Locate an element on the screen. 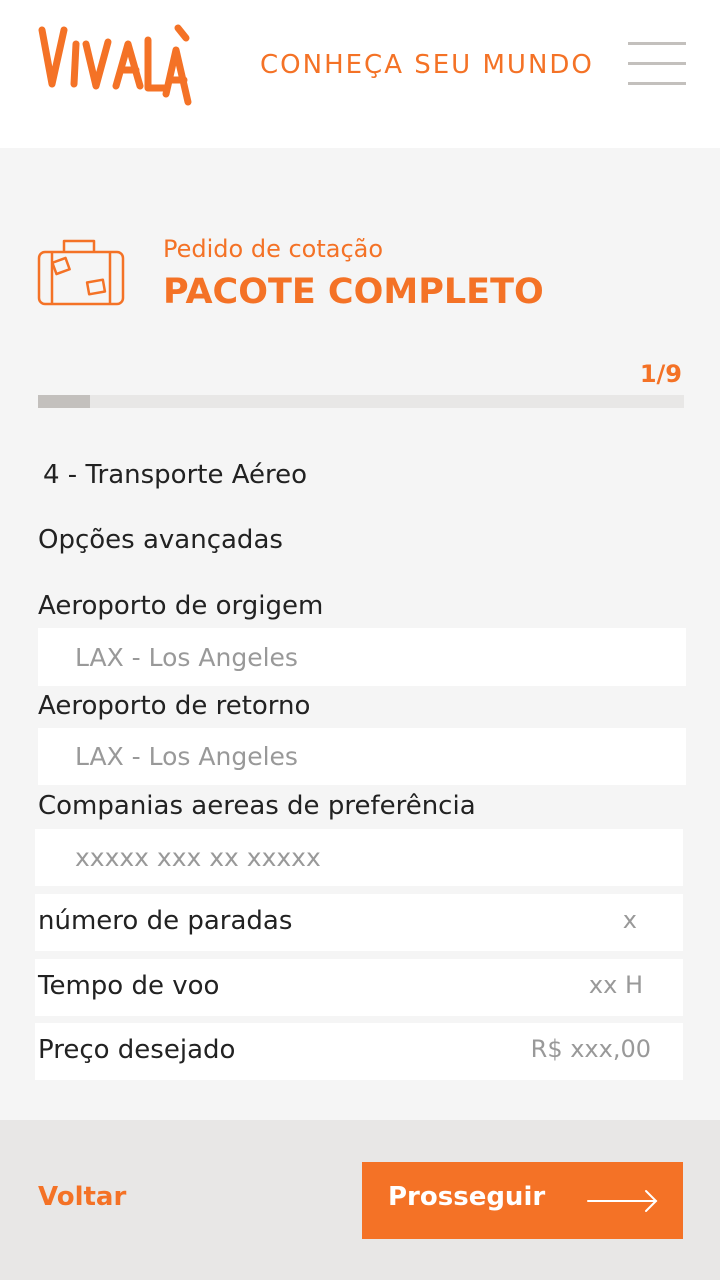 The height and width of the screenshot is (1280, 720). stops-row: número de paradas x is located at coordinates (359, 922).